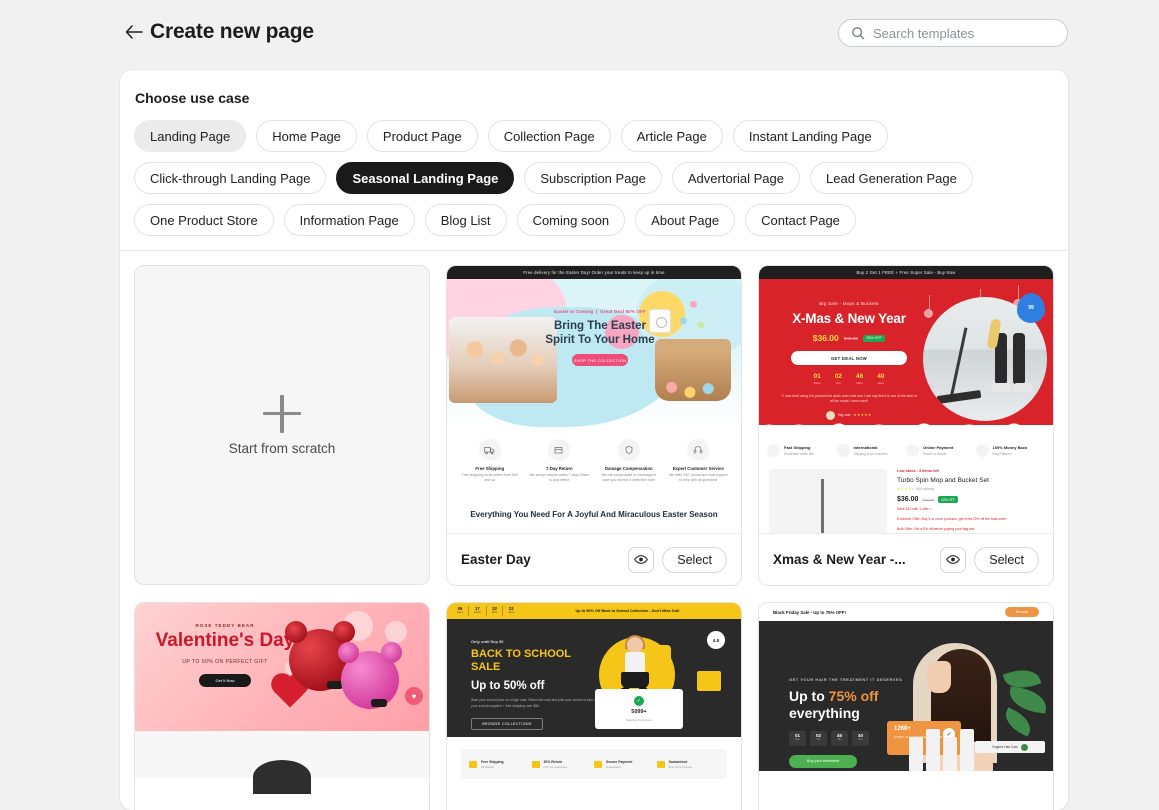  I want to click on thumb-kicker-right: Great Deal 50% OFF, so click(623, 311).